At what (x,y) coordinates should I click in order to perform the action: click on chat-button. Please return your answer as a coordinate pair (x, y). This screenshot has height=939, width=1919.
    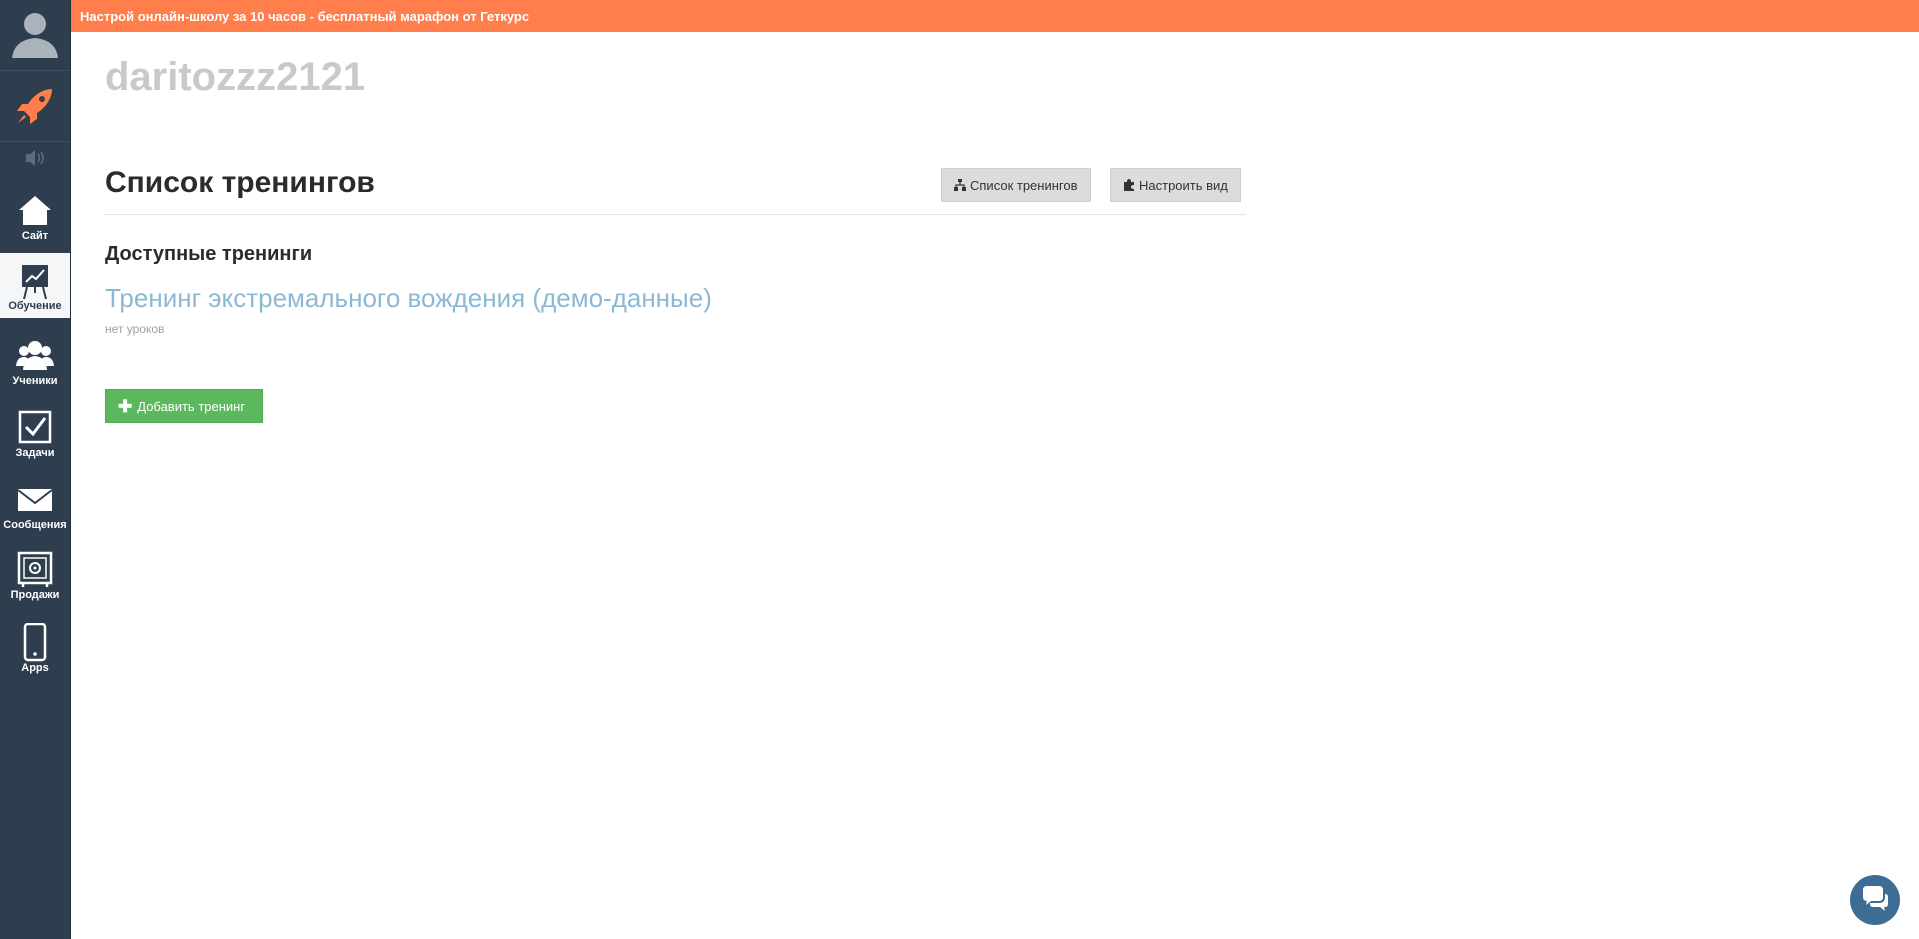
    Looking at the image, I should click on (1875, 900).